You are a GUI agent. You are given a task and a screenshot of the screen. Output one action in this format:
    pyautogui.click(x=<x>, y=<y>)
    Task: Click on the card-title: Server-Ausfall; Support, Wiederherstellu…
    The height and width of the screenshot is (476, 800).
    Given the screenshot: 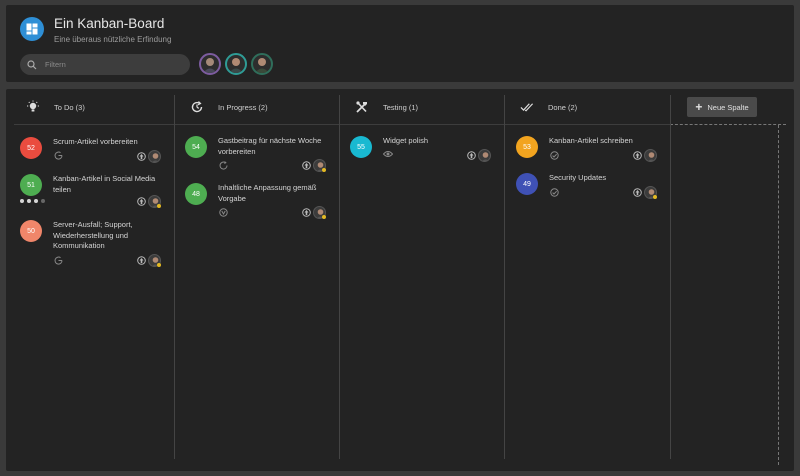 What is the action you would take?
    pyautogui.click(x=93, y=235)
    